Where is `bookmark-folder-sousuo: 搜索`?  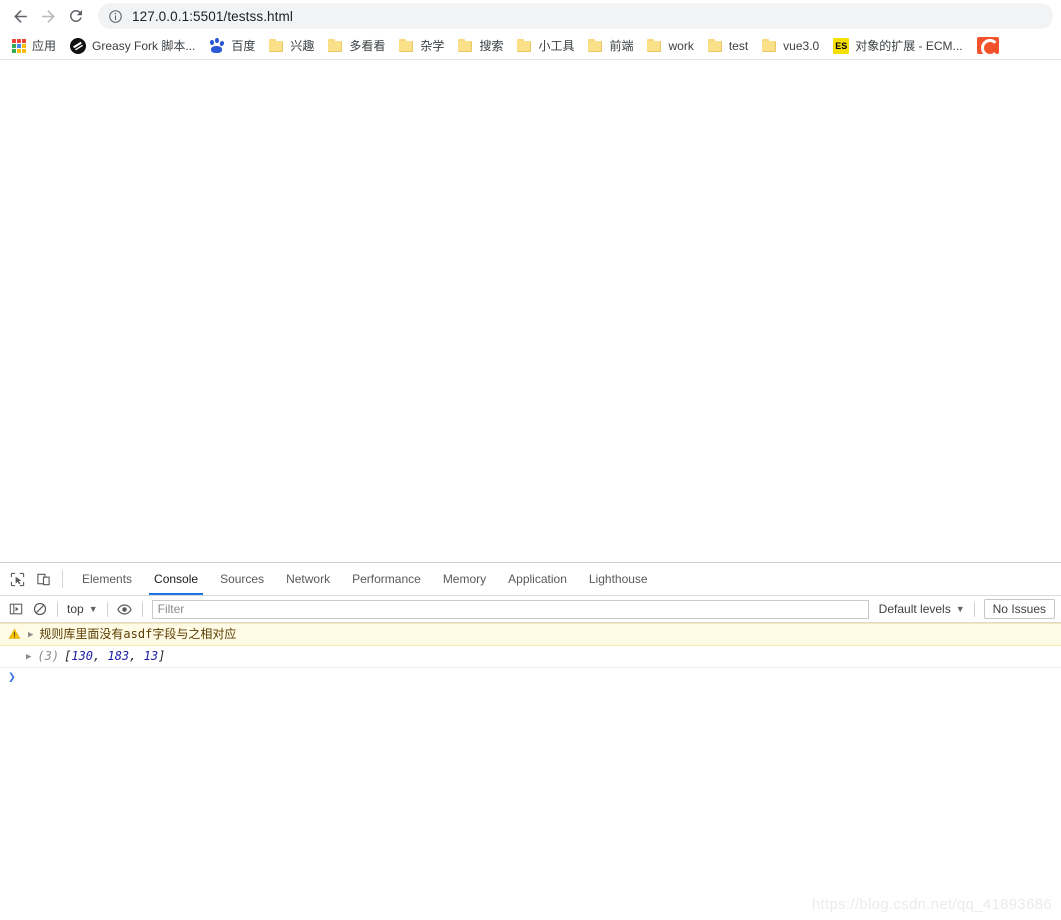 bookmark-folder-sousuo: 搜索 is located at coordinates (480, 46).